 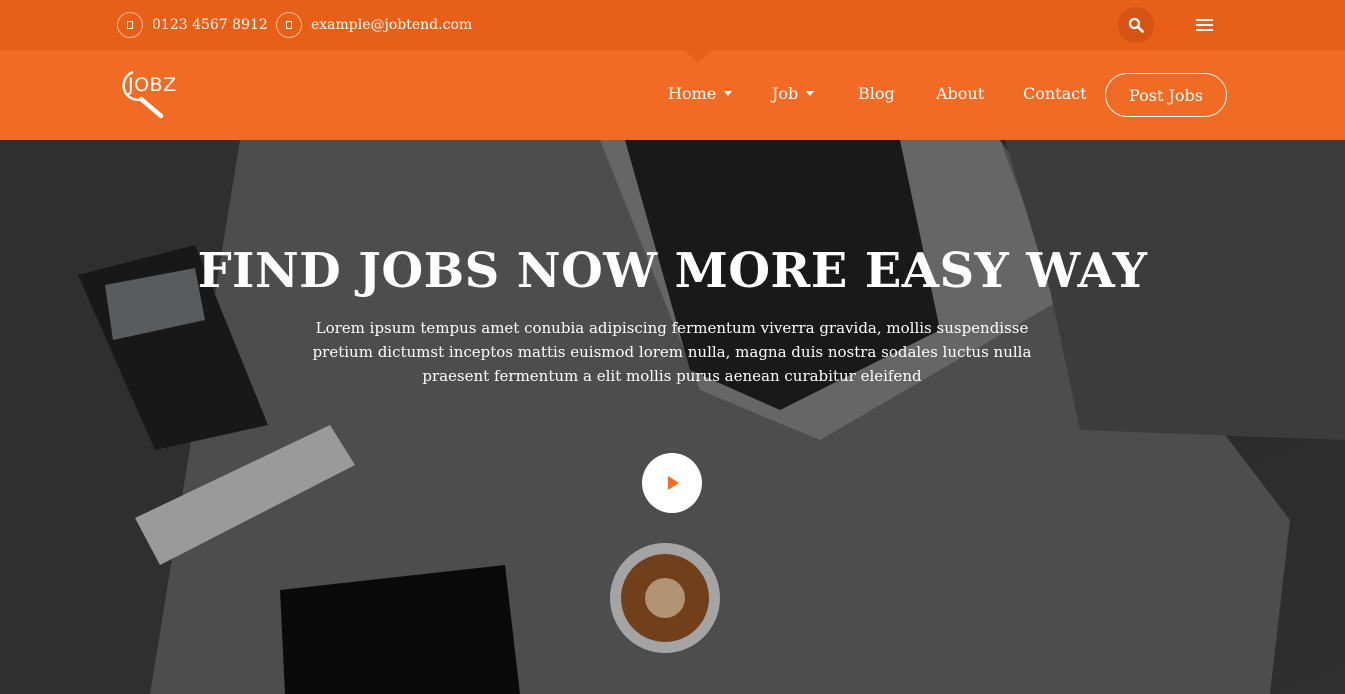 I want to click on search-button, so click(x=1136, y=25).